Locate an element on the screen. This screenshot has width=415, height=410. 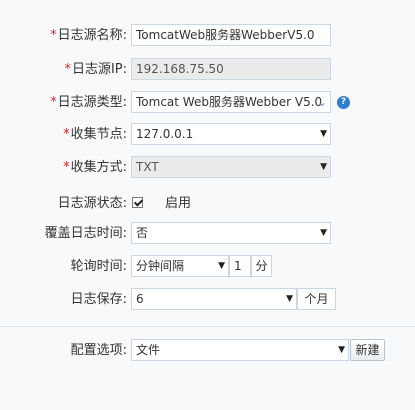
row-log-source-name: *日志源名称: TomcatWeb服务器WebberV5.0 is located at coordinates (207, 36).